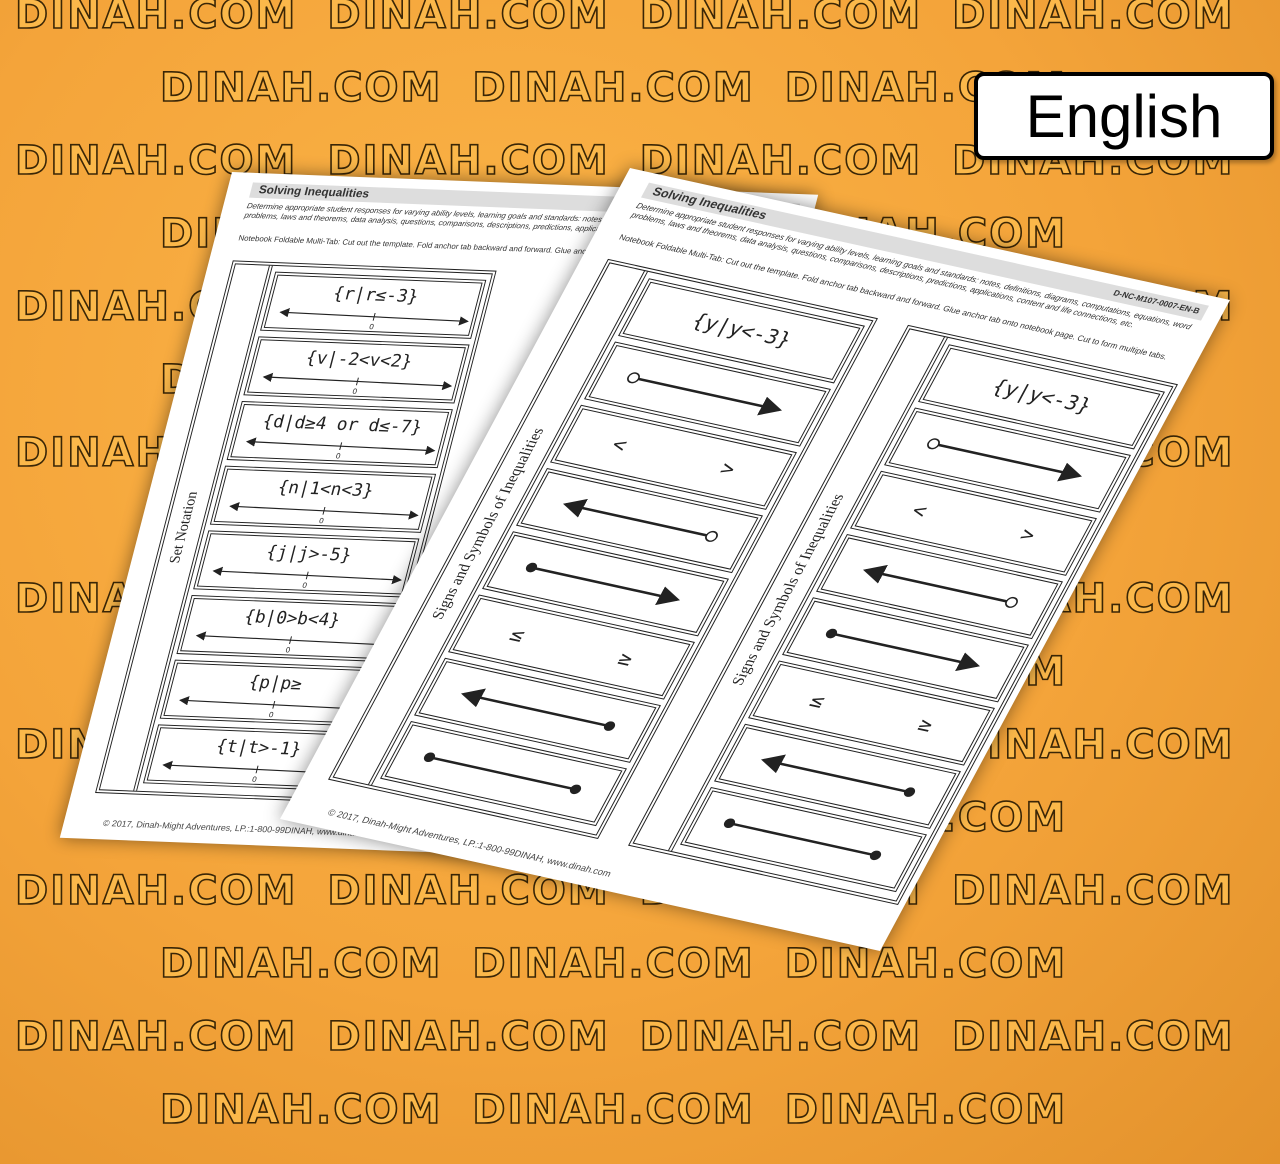 This screenshot has height=1164, width=1280. What do you see at coordinates (1124, 116) in the screenshot?
I see `language-badge: English` at bounding box center [1124, 116].